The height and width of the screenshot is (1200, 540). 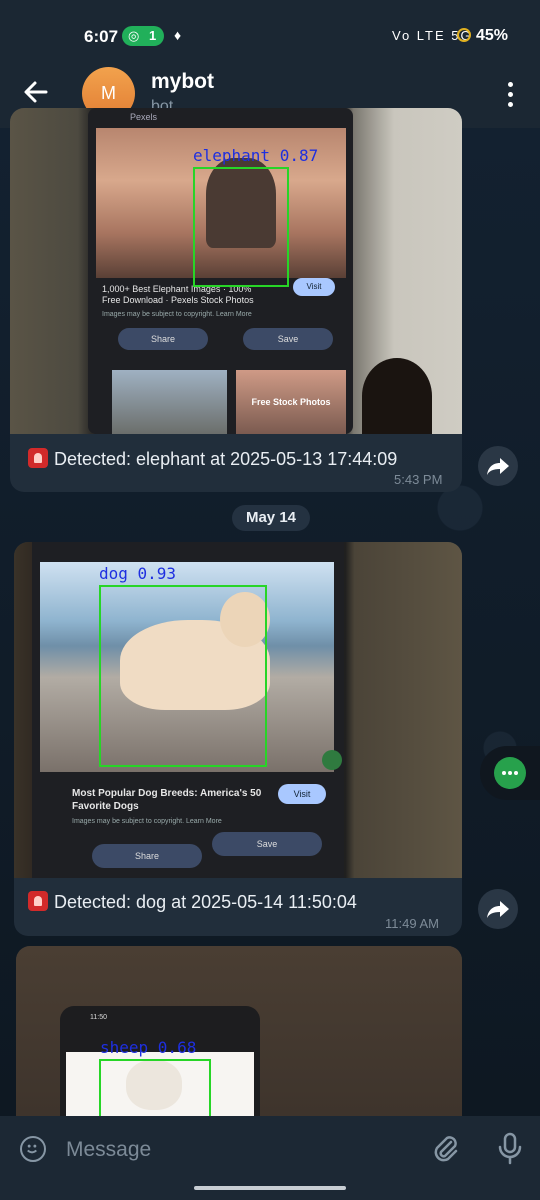 I want to click on phone-dots-badge, so click(x=332, y=760).